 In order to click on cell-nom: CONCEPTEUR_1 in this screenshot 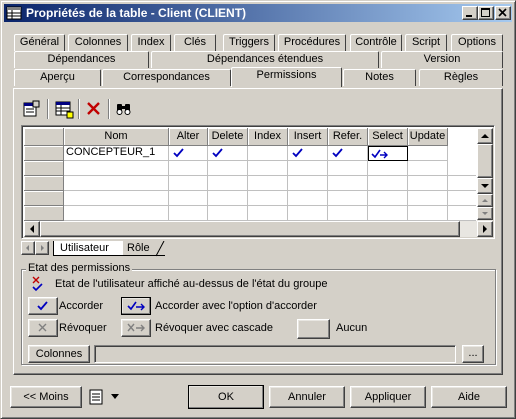, I will do `click(116, 153)`.